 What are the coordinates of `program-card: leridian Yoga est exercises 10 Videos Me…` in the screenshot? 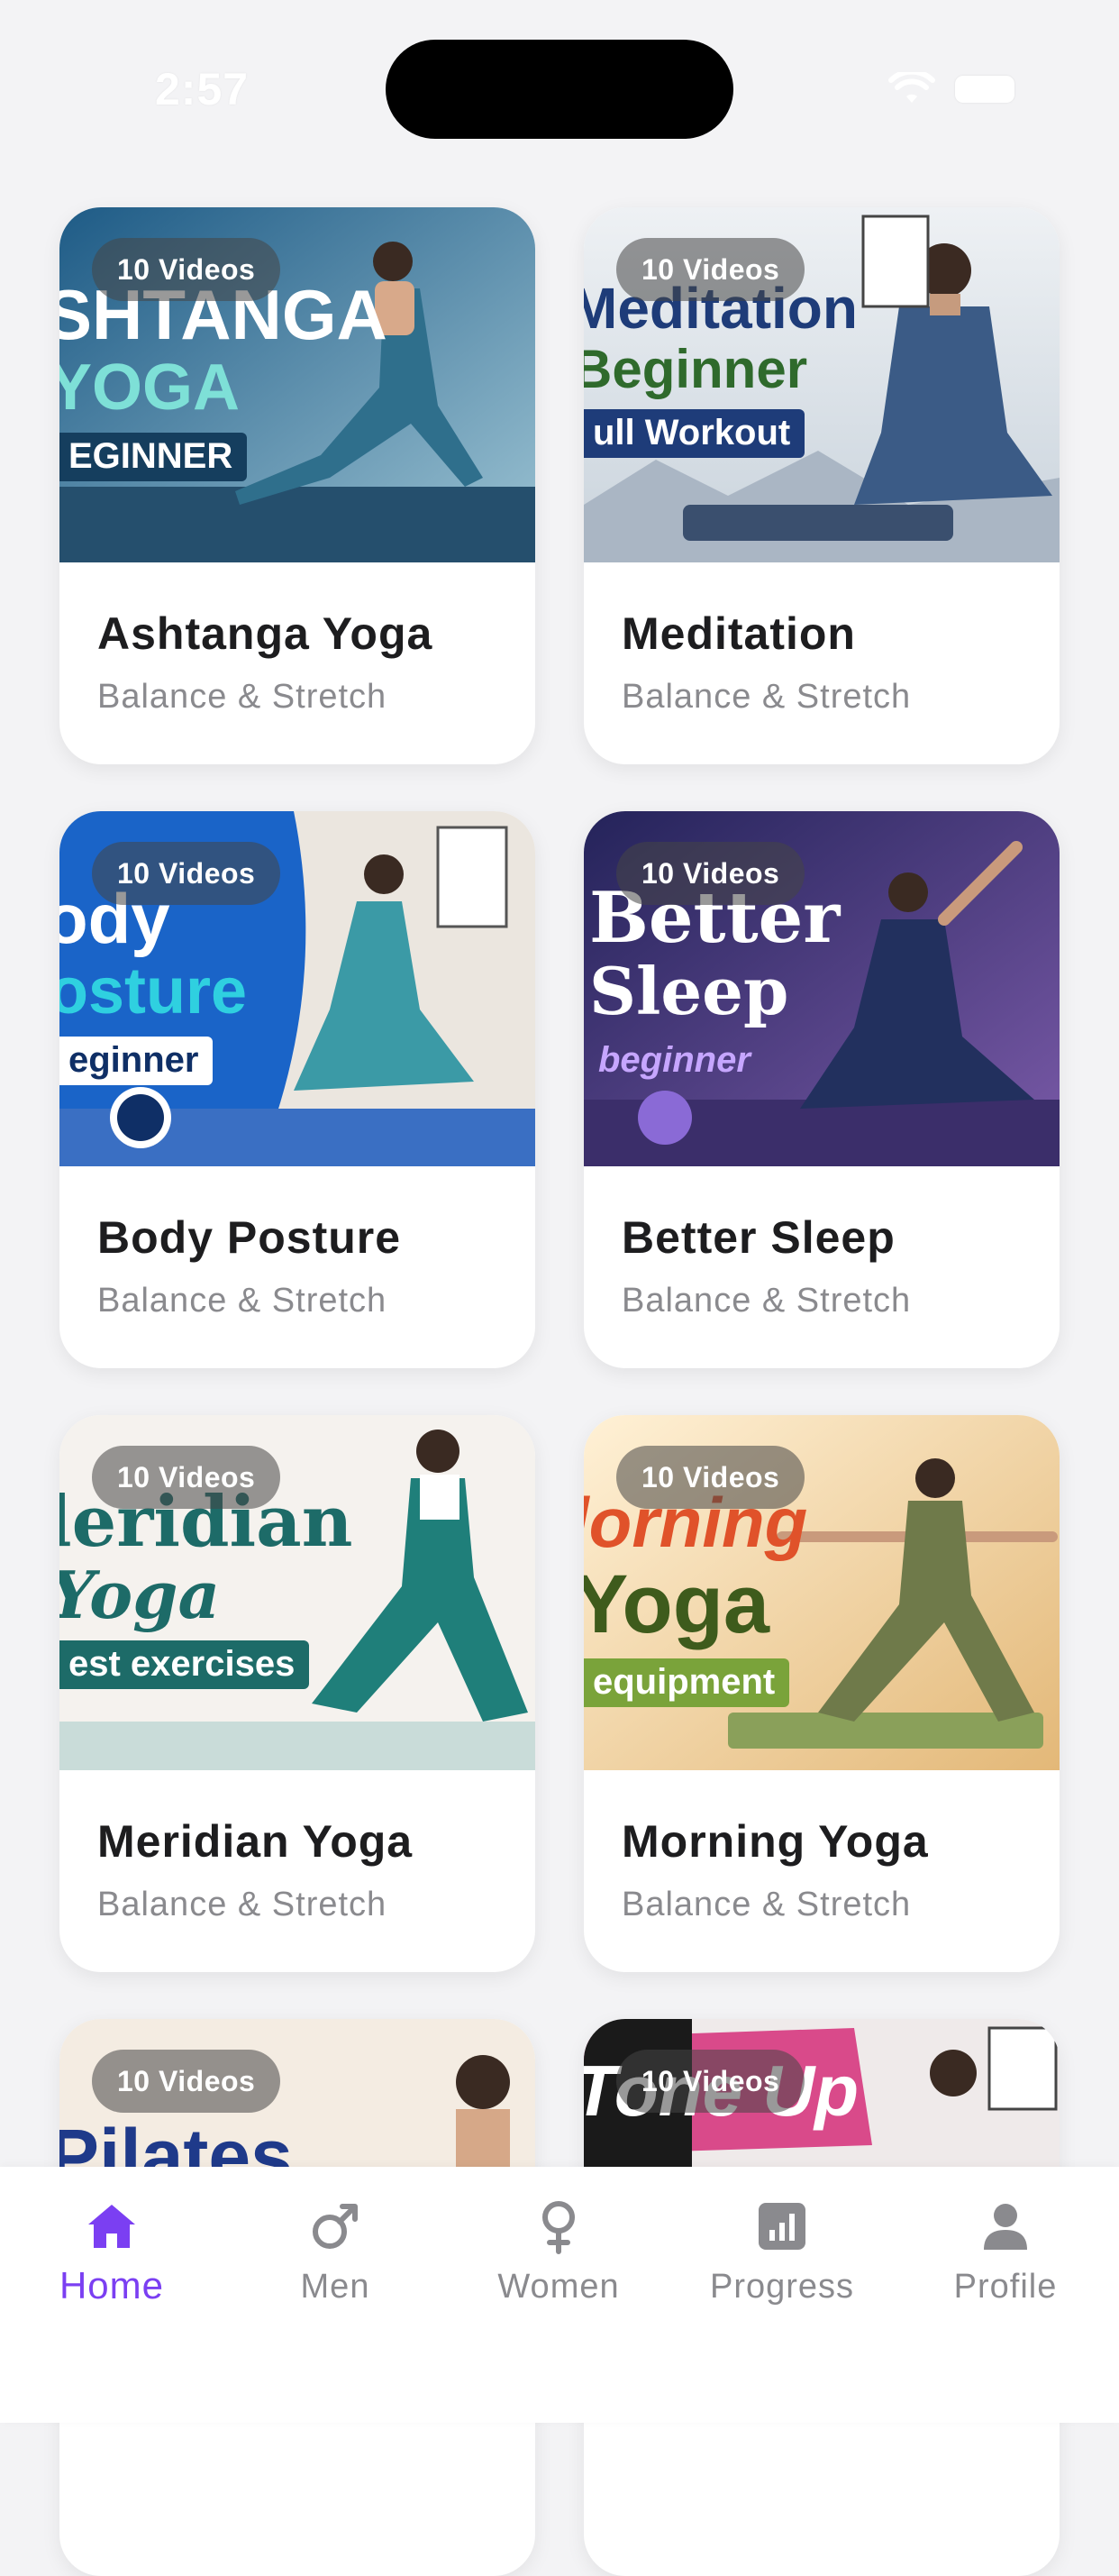 It's located at (297, 1693).